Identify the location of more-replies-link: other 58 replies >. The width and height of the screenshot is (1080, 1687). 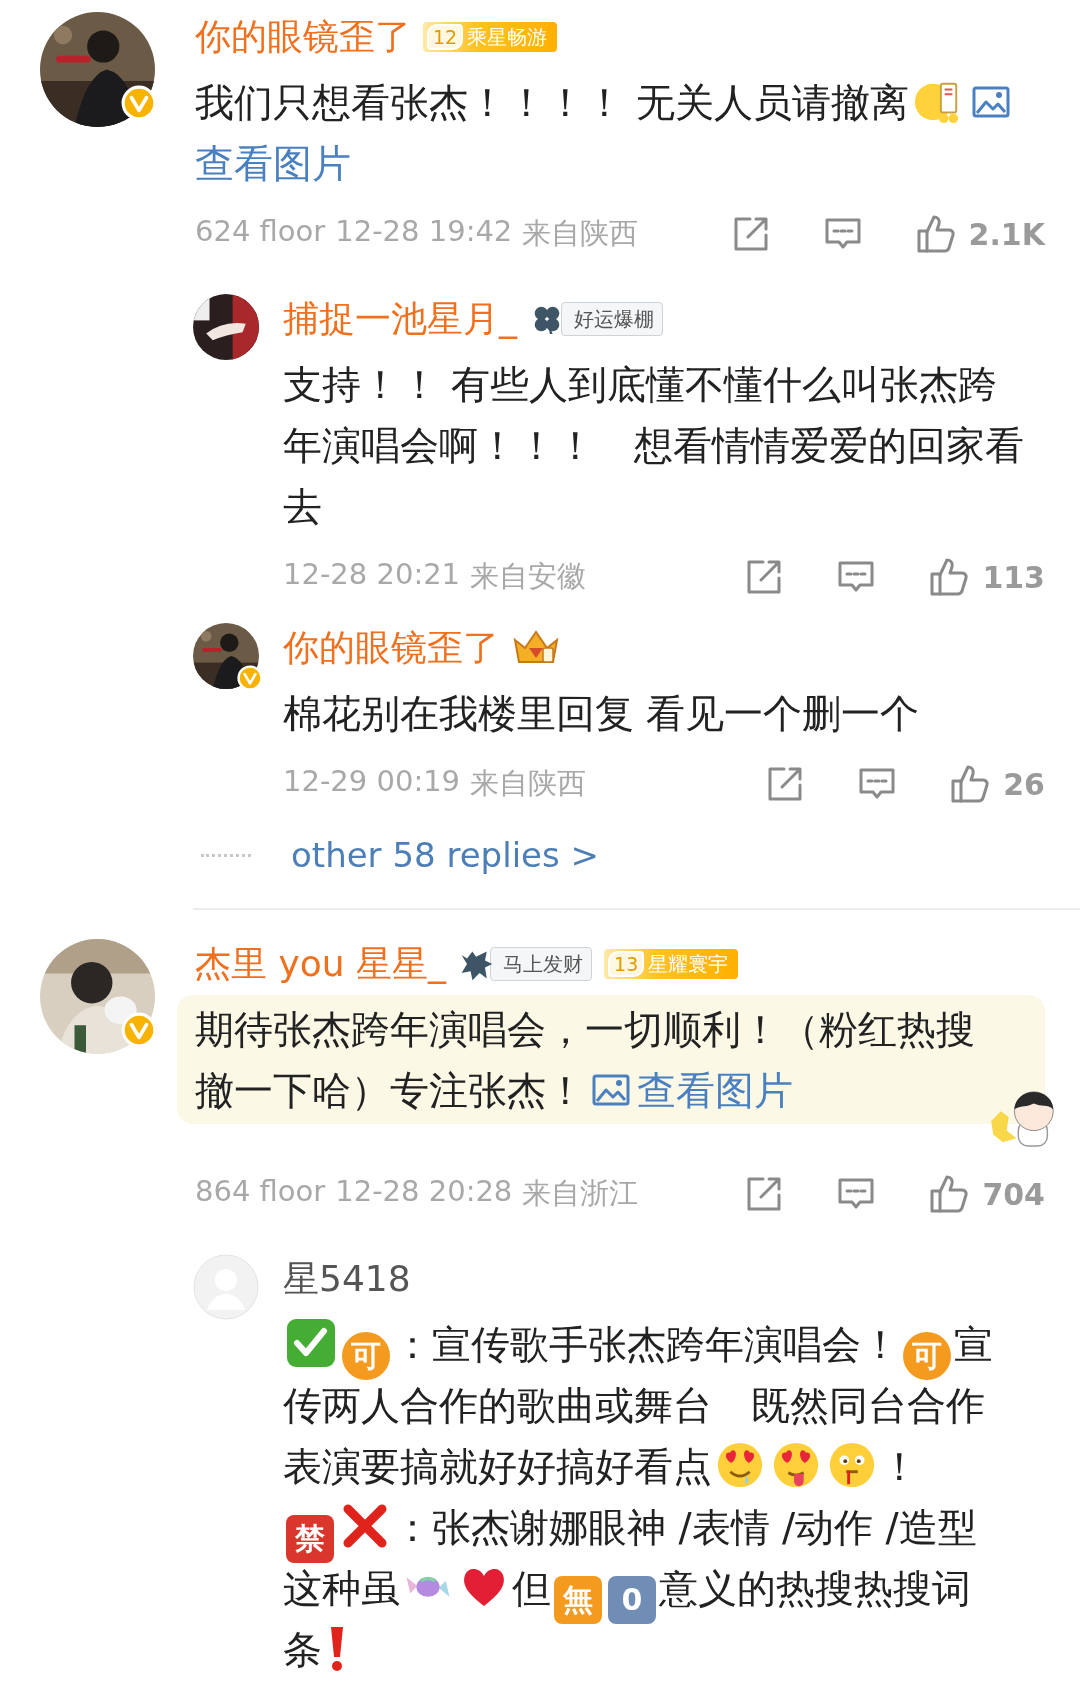
(445, 855).